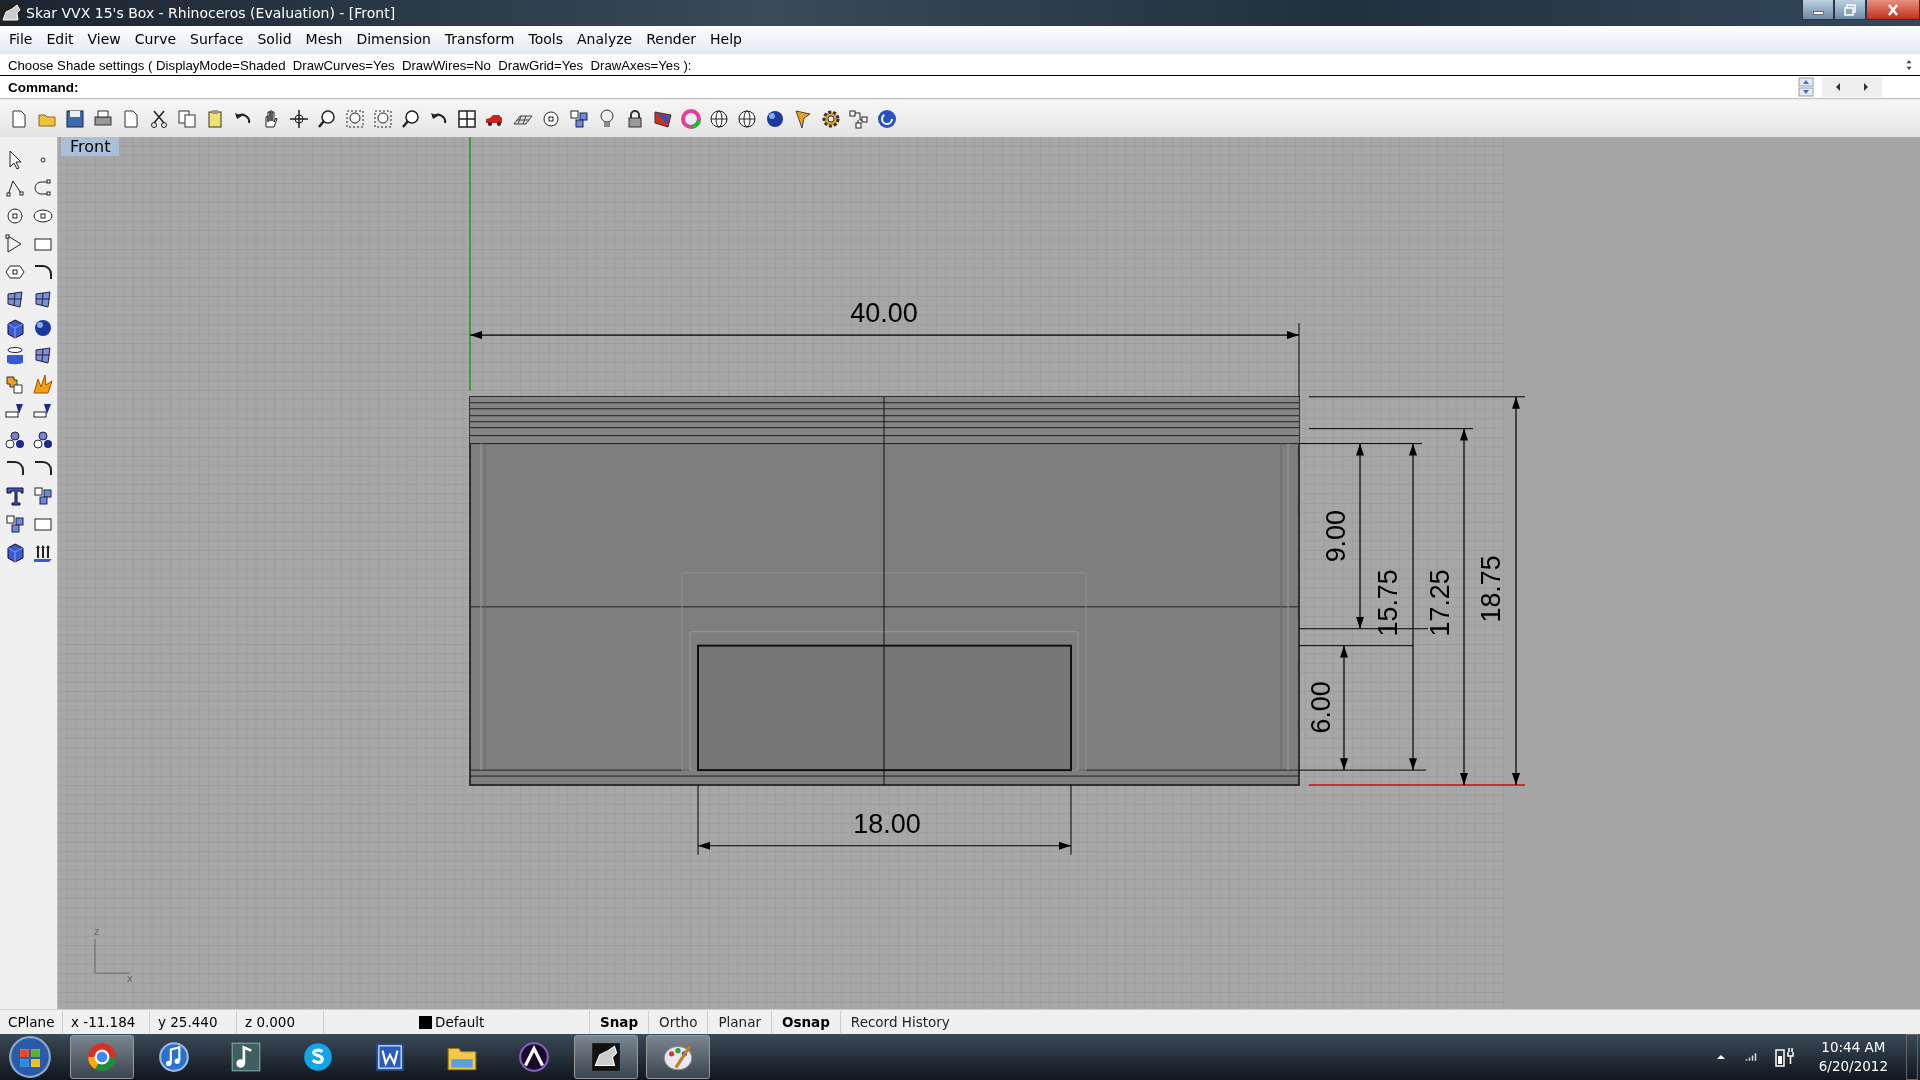 The height and width of the screenshot is (1080, 1920). Describe the element at coordinates (775, 119) in the screenshot. I see `ball-icon` at that location.